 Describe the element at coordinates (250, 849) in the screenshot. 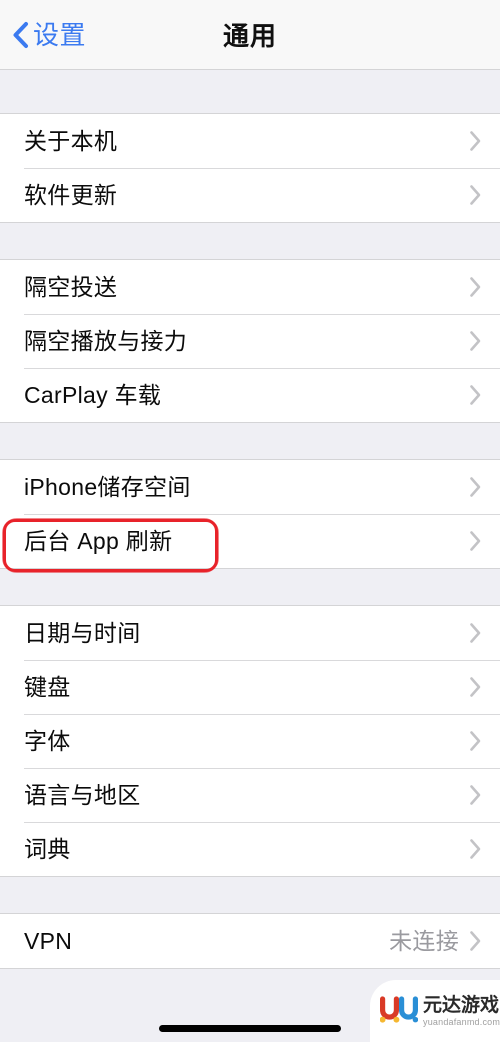

I see `row-dictionary: 词典` at that location.